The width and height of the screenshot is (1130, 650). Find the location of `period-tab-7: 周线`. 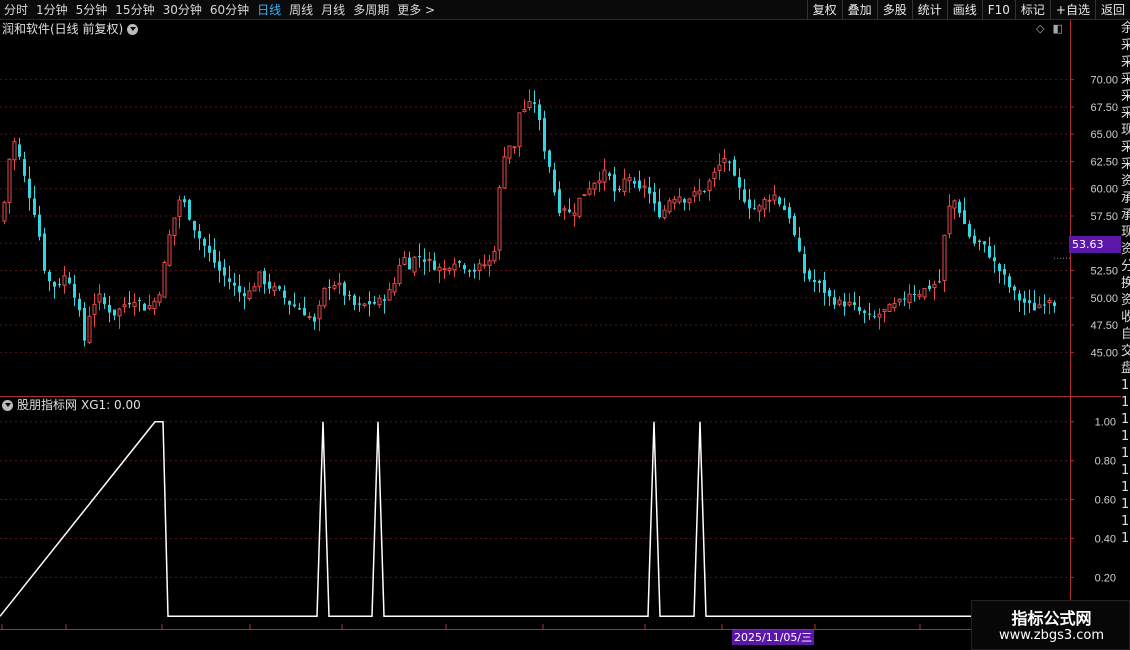

period-tab-7: 周线 is located at coordinates (301, 10).